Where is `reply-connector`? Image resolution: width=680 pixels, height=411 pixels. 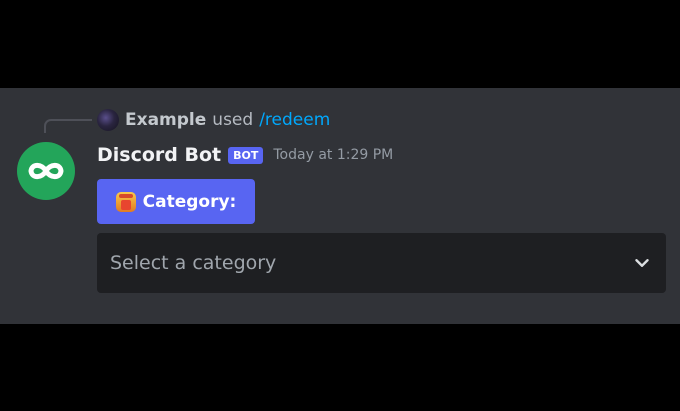 reply-connector is located at coordinates (68, 126).